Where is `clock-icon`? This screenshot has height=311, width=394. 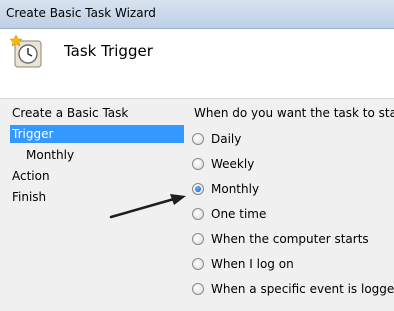
clock-icon is located at coordinates (26, 51).